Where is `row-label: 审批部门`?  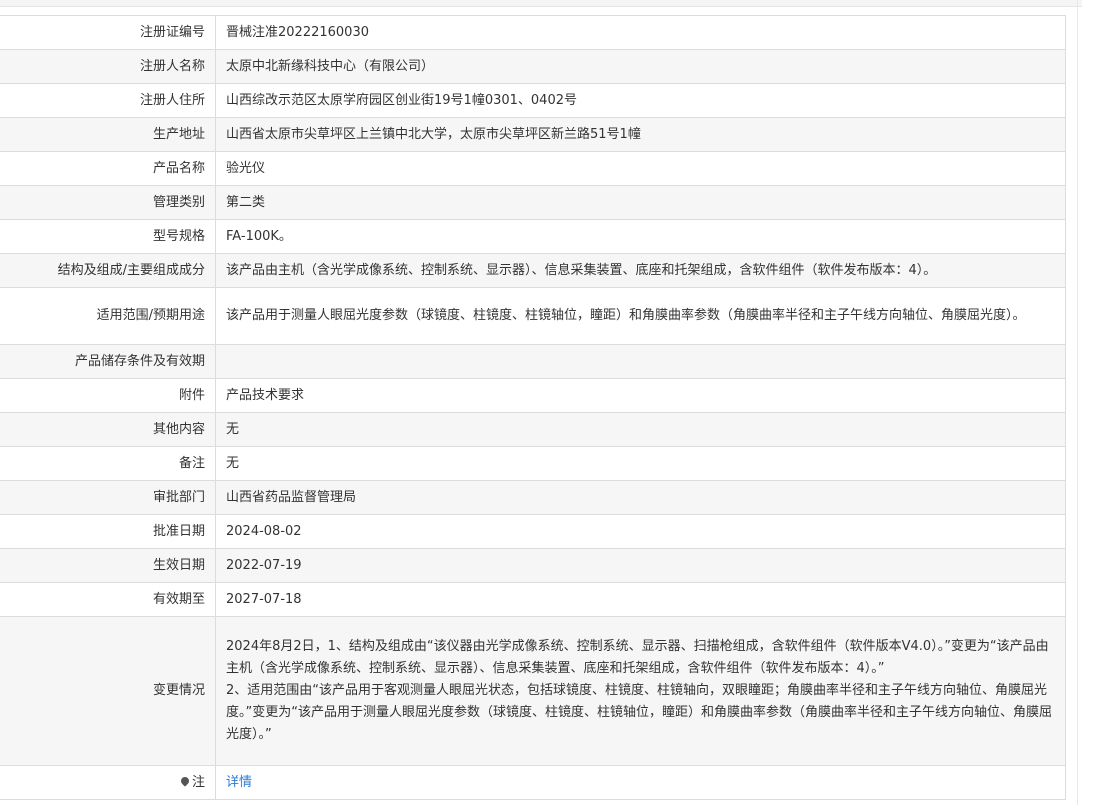
row-label: 审批部门 is located at coordinates (108, 497).